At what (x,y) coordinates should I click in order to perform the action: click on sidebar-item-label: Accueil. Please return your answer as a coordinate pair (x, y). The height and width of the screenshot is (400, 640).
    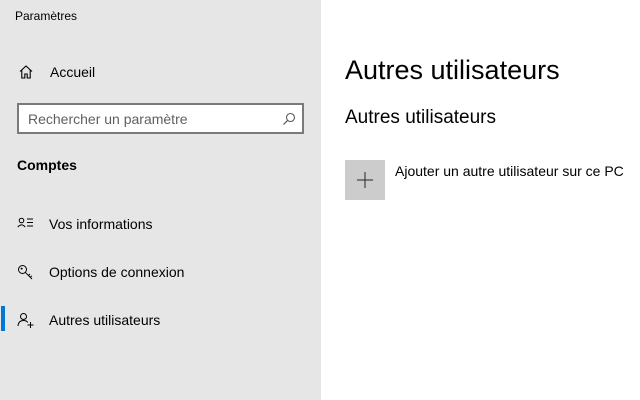
    Looking at the image, I should click on (73, 72).